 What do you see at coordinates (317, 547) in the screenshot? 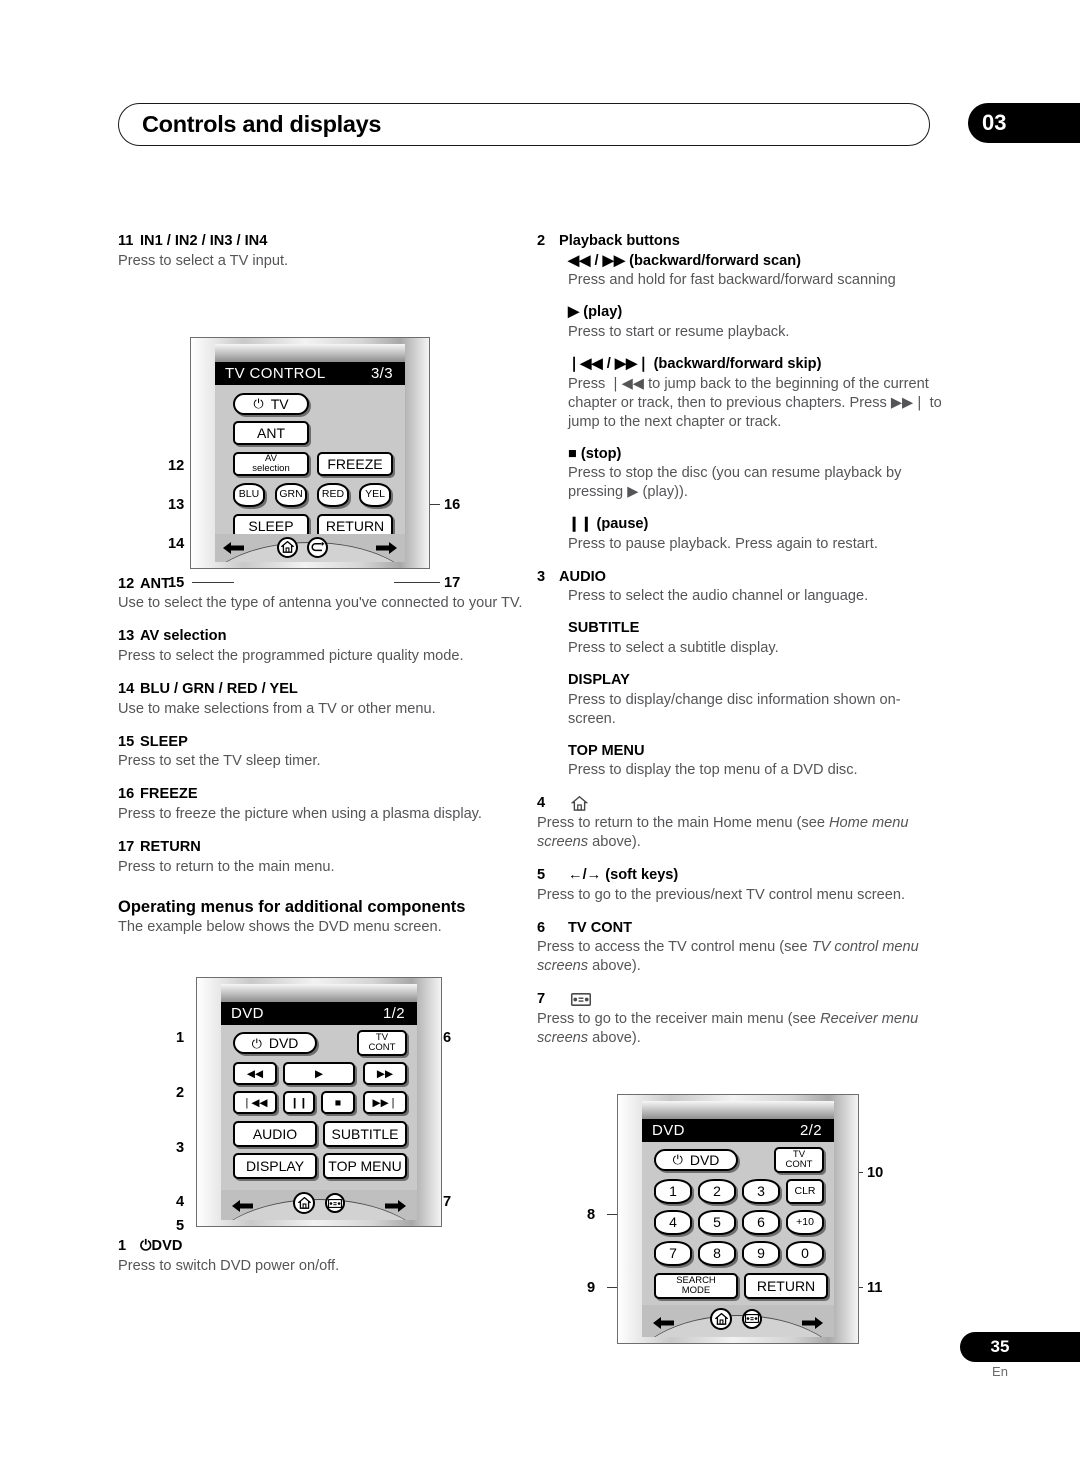
I see `return-icon` at bounding box center [317, 547].